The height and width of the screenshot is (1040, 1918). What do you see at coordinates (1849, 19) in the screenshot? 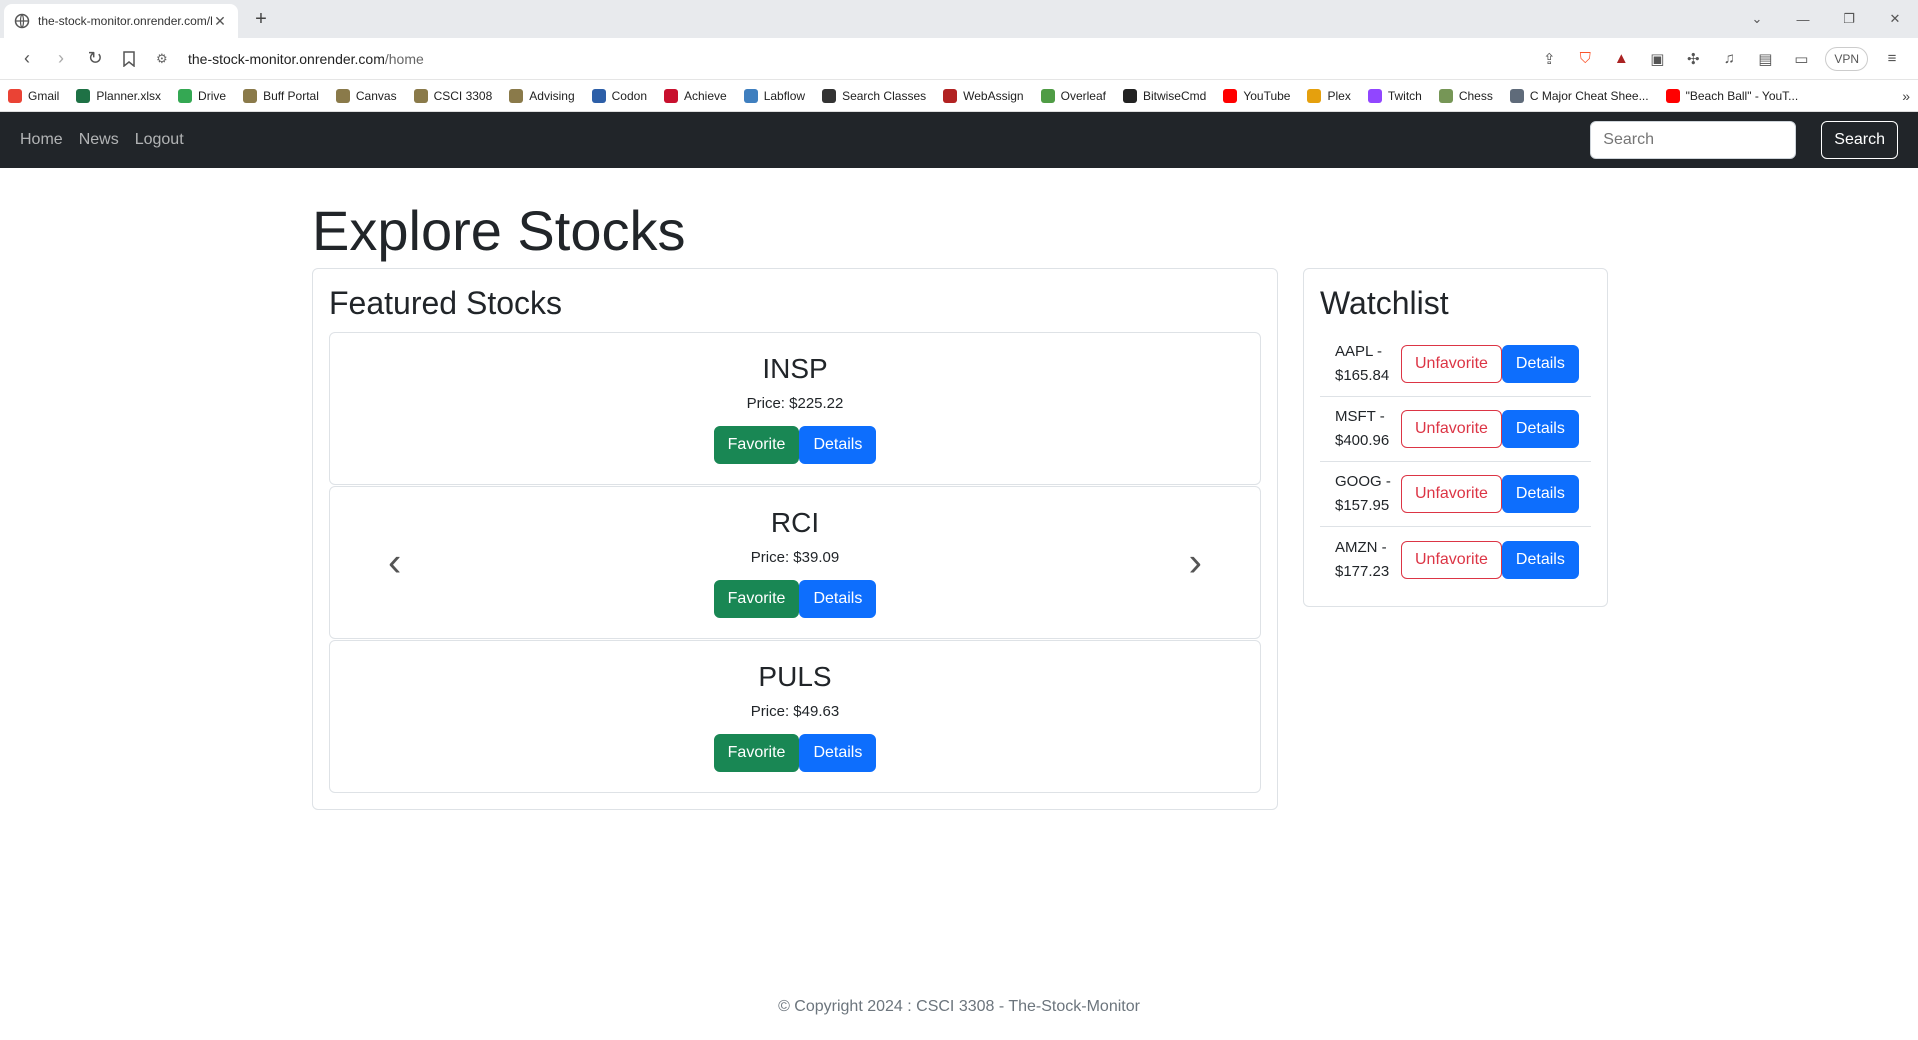
I see `restore-icon: ❐` at bounding box center [1849, 19].